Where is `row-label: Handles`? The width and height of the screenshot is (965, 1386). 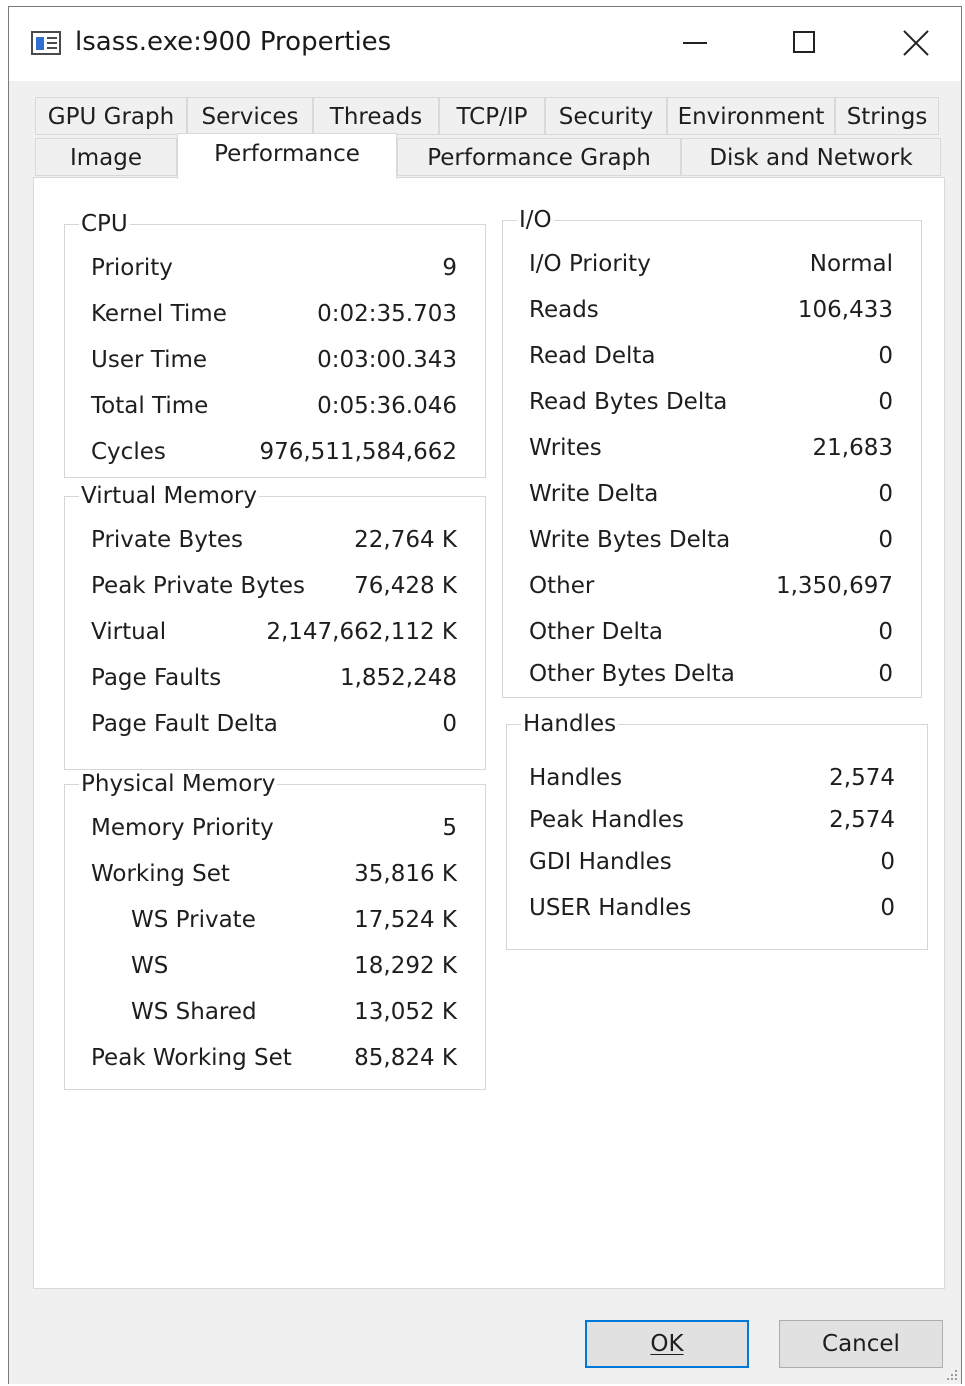
row-label: Handles is located at coordinates (576, 778).